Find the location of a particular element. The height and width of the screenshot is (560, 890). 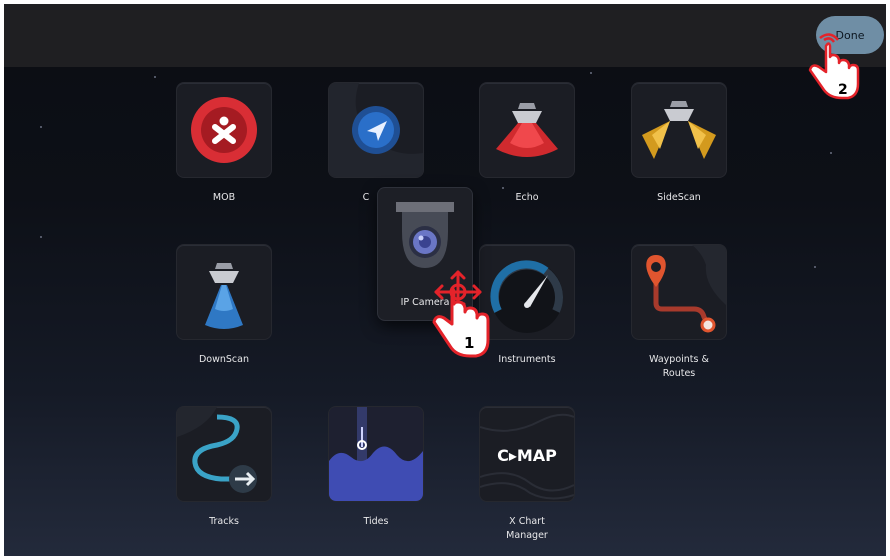

app-tile-waypoints is located at coordinates (679, 292).